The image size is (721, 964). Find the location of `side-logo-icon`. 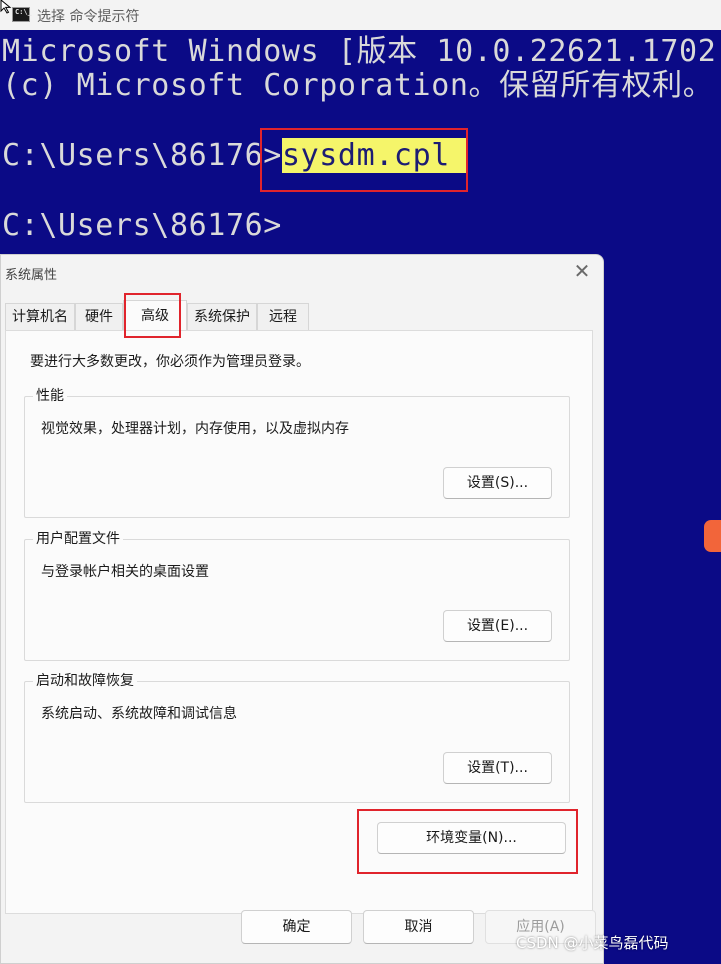

side-logo-icon is located at coordinates (712, 536).